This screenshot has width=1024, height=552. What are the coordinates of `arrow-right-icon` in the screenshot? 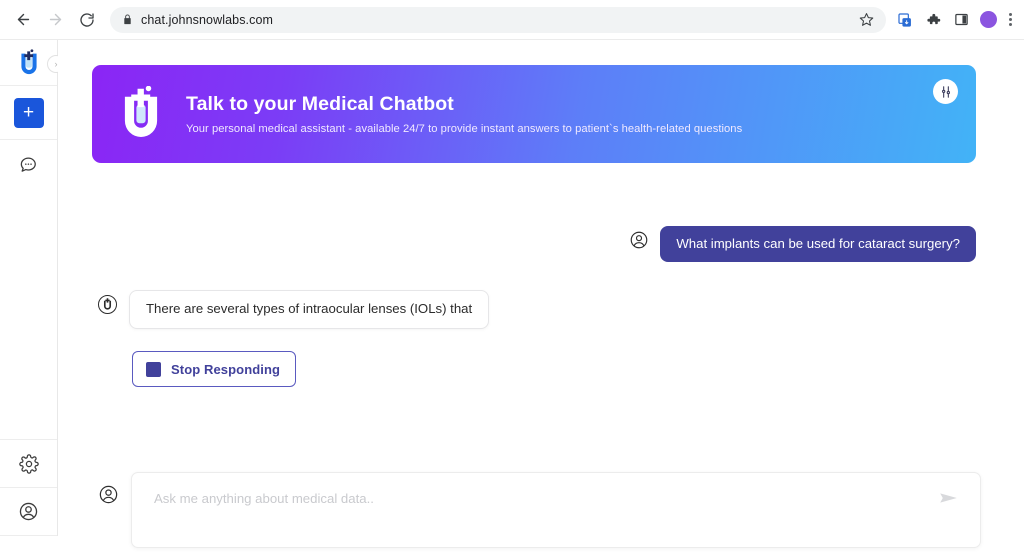 It's located at (55, 19).